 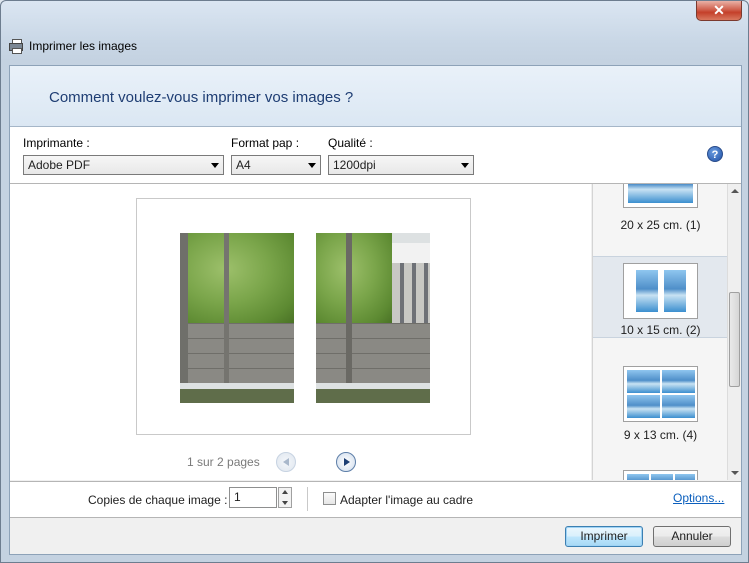 What do you see at coordinates (604, 536) in the screenshot?
I see `print-button: Imprimer` at bounding box center [604, 536].